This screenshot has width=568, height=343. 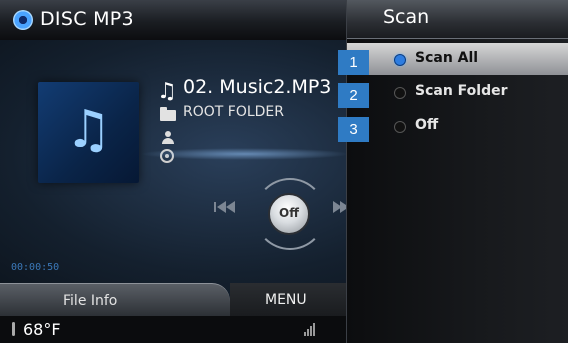 I want to click on option-number-badge: 1, so click(x=353, y=62).